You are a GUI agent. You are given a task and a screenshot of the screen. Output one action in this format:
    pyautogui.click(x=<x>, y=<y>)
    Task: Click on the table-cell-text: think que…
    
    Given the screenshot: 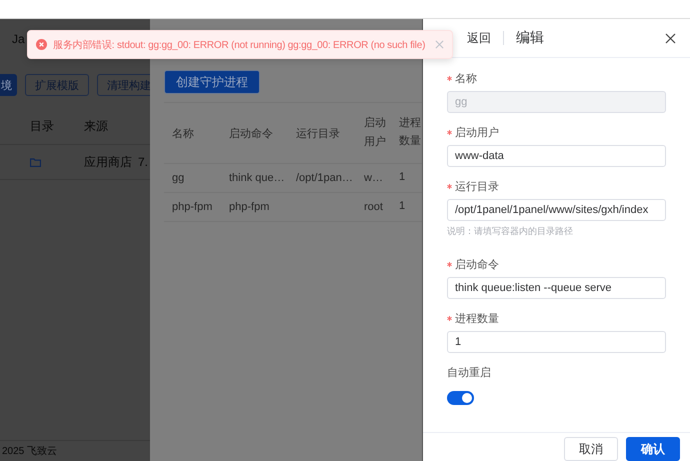 What is the action you would take?
    pyautogui.click(x=257, y=178)
    